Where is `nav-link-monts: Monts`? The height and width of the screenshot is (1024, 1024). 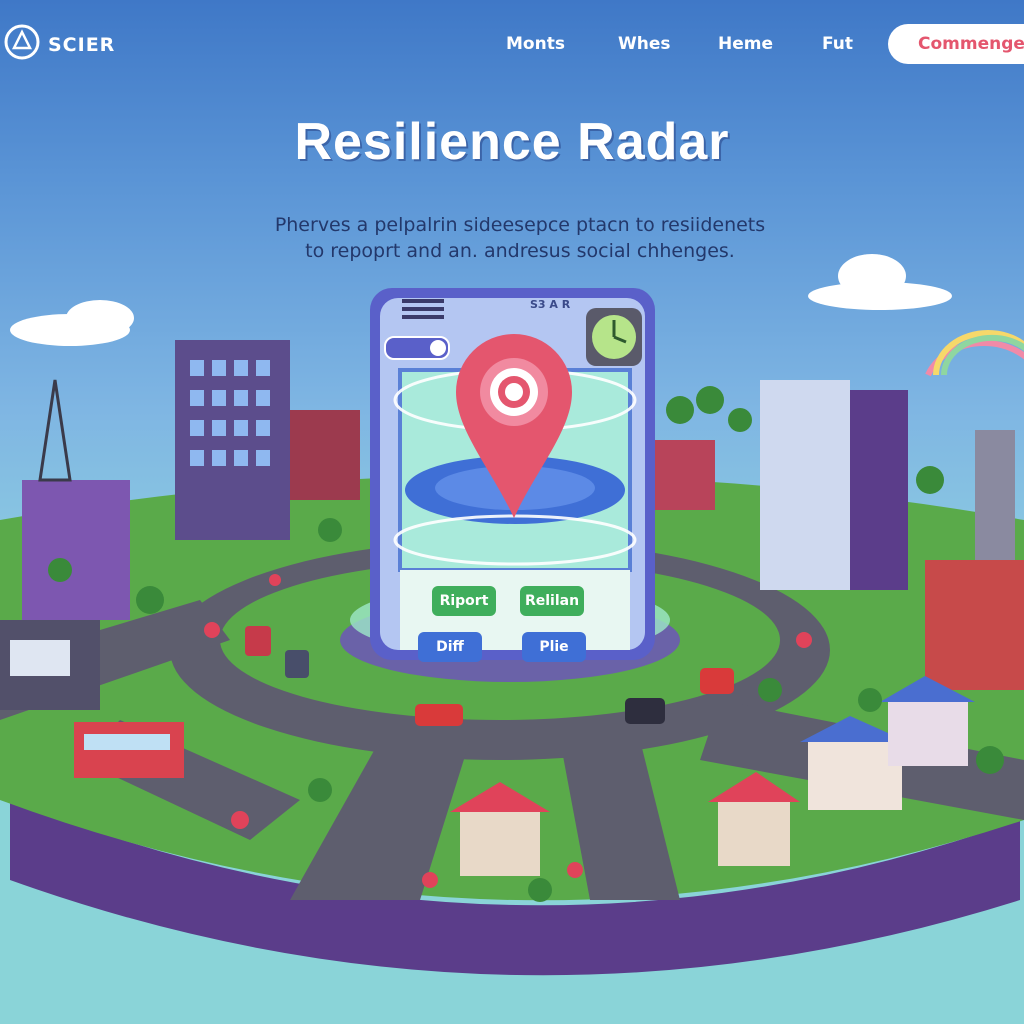 nav-link-monts: Monts is located at coordinates (535, 44).